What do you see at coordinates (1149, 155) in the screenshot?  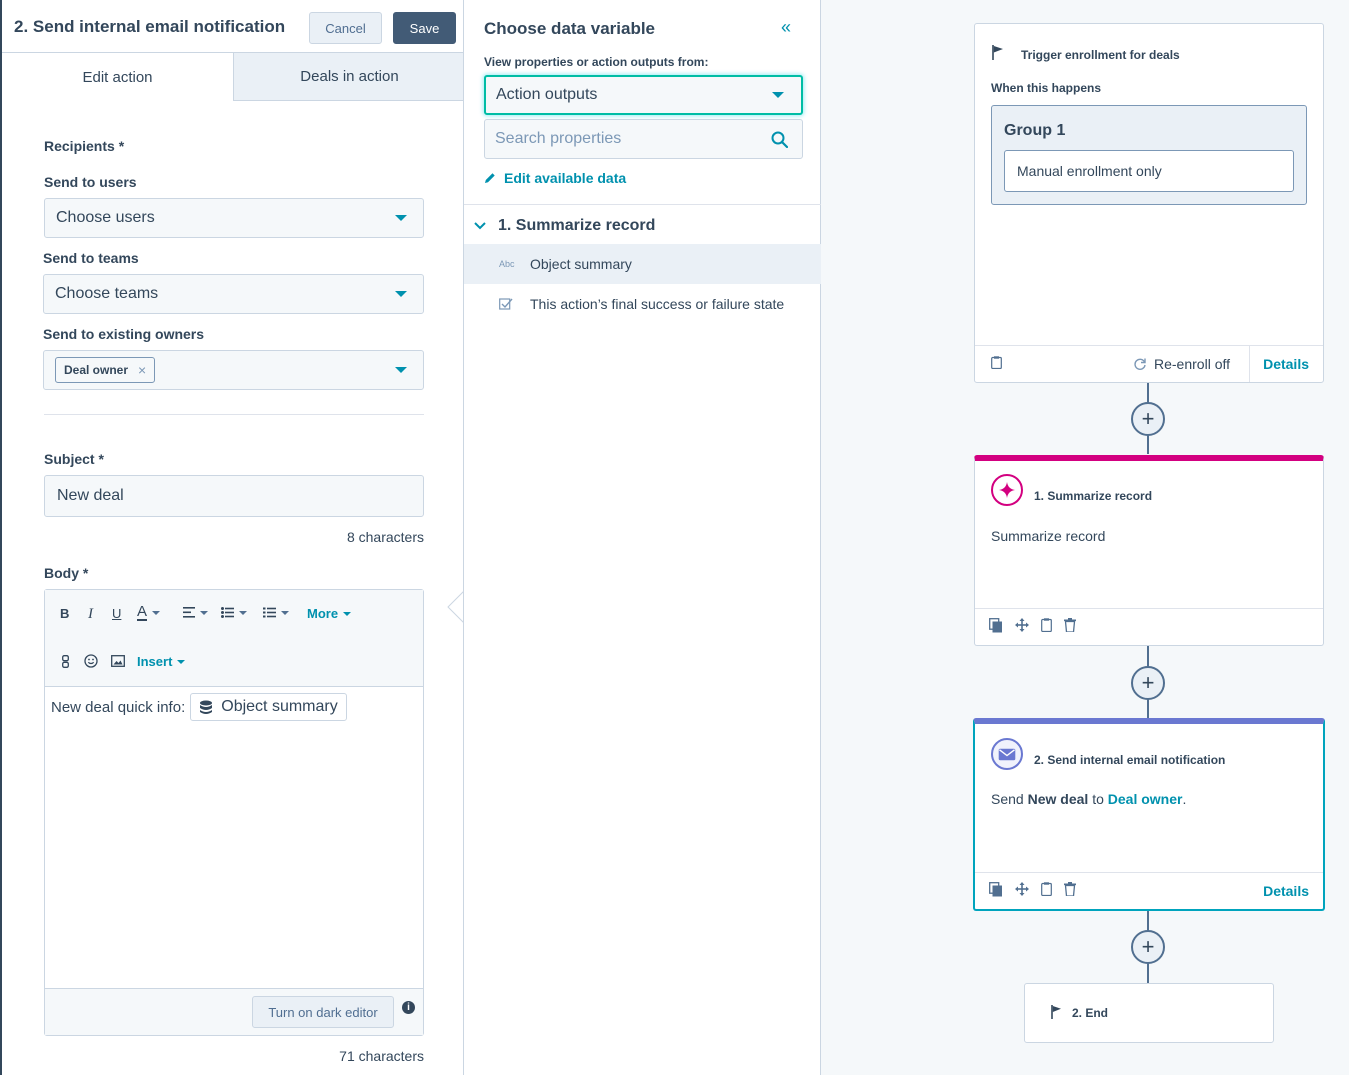 I see `filter-group: Group 1 Manual enrollment only` at bounding box center [1149, 155].